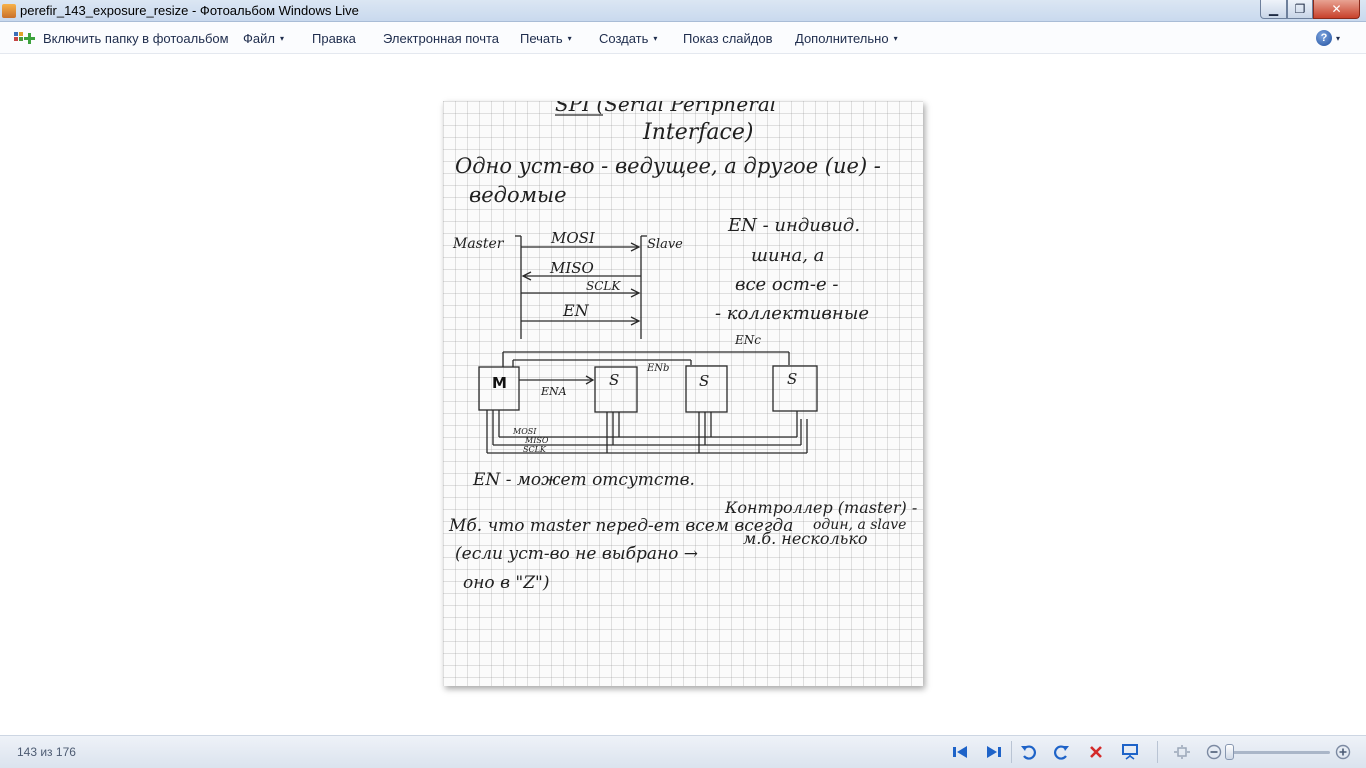 The width and height of the screenshot is (1366, 768). I want to click on zoom-out-button, so click(1214, 752).